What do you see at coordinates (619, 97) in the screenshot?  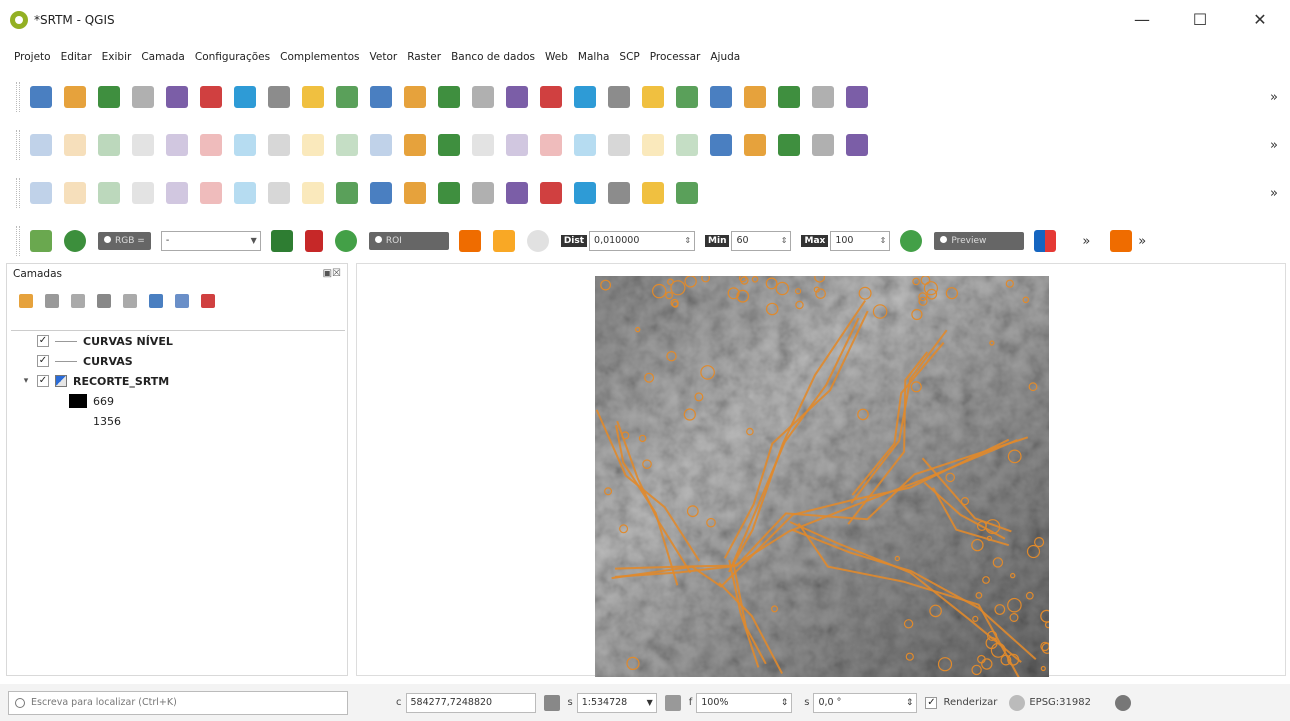 I see `bookmark-icon` at bounding box center [619, 97].